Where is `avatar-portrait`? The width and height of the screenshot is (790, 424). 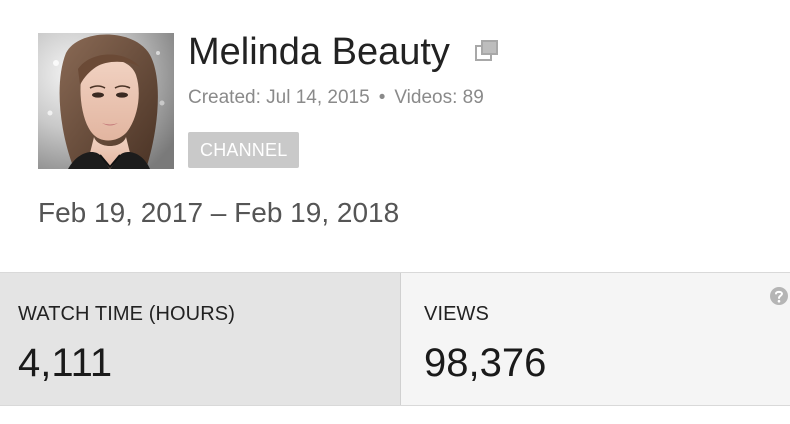
avatar-portrait is located at coordinates (106, 101).